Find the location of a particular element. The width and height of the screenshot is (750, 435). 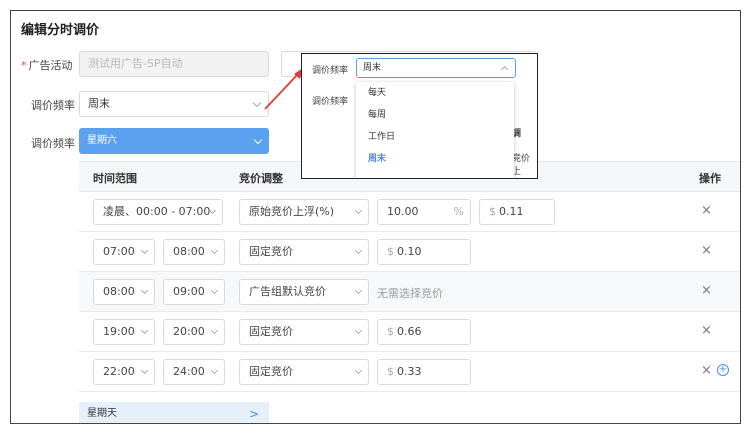

day-label: 调价频率 is located at coordinates (53, 143).